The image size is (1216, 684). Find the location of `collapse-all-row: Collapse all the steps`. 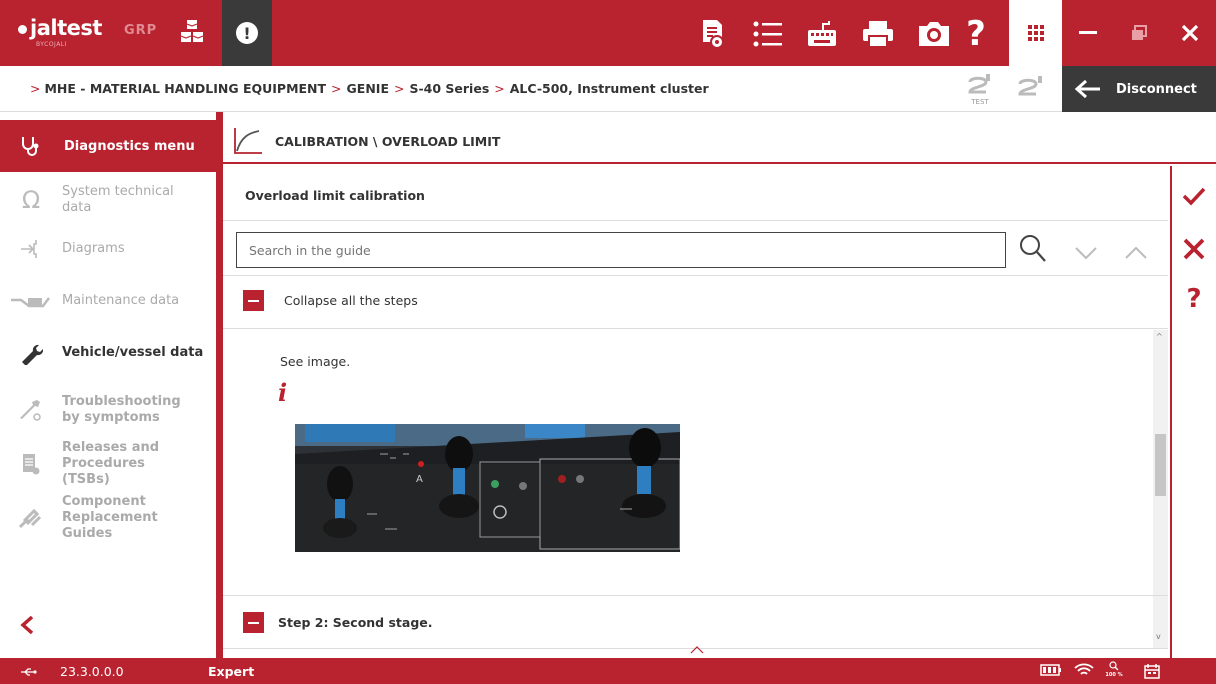

collapse-all-row: Collapse all the steps is located at coordinates (330, 300).